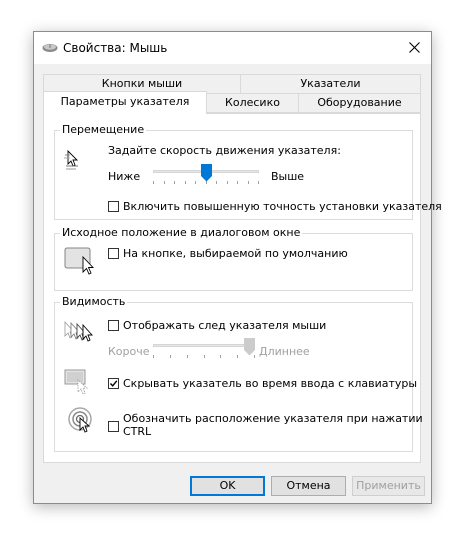  I want to click on tab-pointer-options: Параметры указателя, so click(125, 102).